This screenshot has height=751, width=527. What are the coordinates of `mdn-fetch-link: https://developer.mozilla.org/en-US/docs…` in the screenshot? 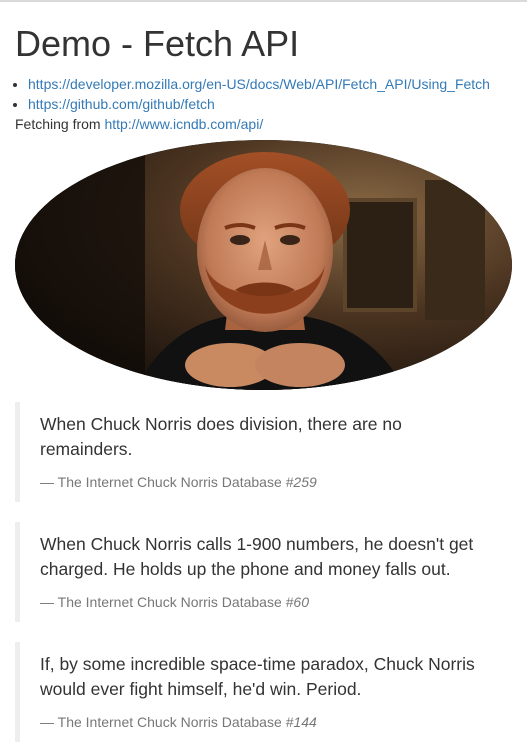 It's located at (259, 84).